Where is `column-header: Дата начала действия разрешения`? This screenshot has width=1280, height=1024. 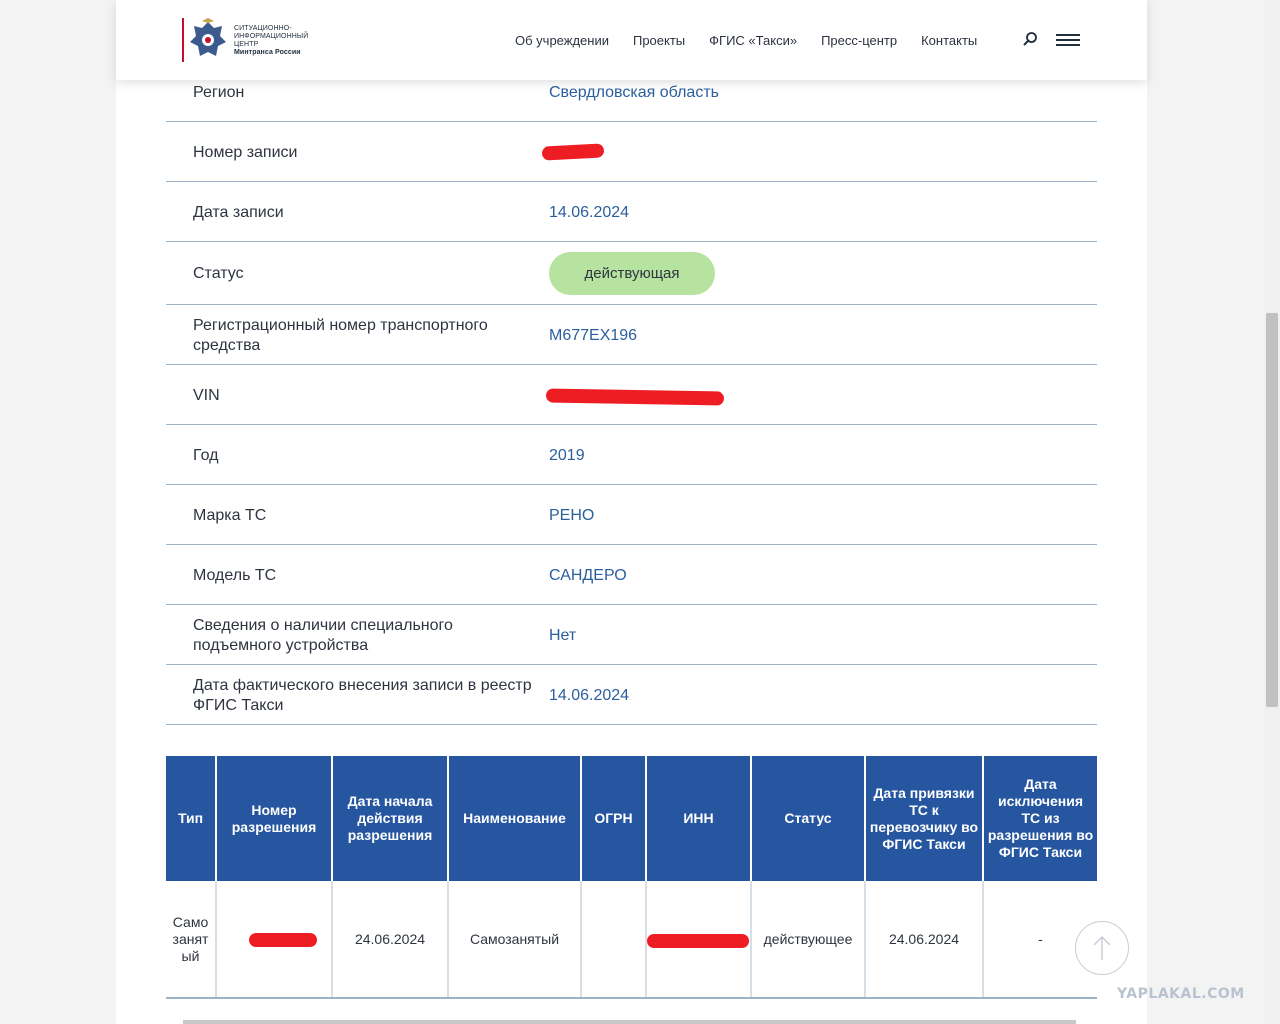 column-header: Дата начала действия разрешения is located at coordinates (390, 818).